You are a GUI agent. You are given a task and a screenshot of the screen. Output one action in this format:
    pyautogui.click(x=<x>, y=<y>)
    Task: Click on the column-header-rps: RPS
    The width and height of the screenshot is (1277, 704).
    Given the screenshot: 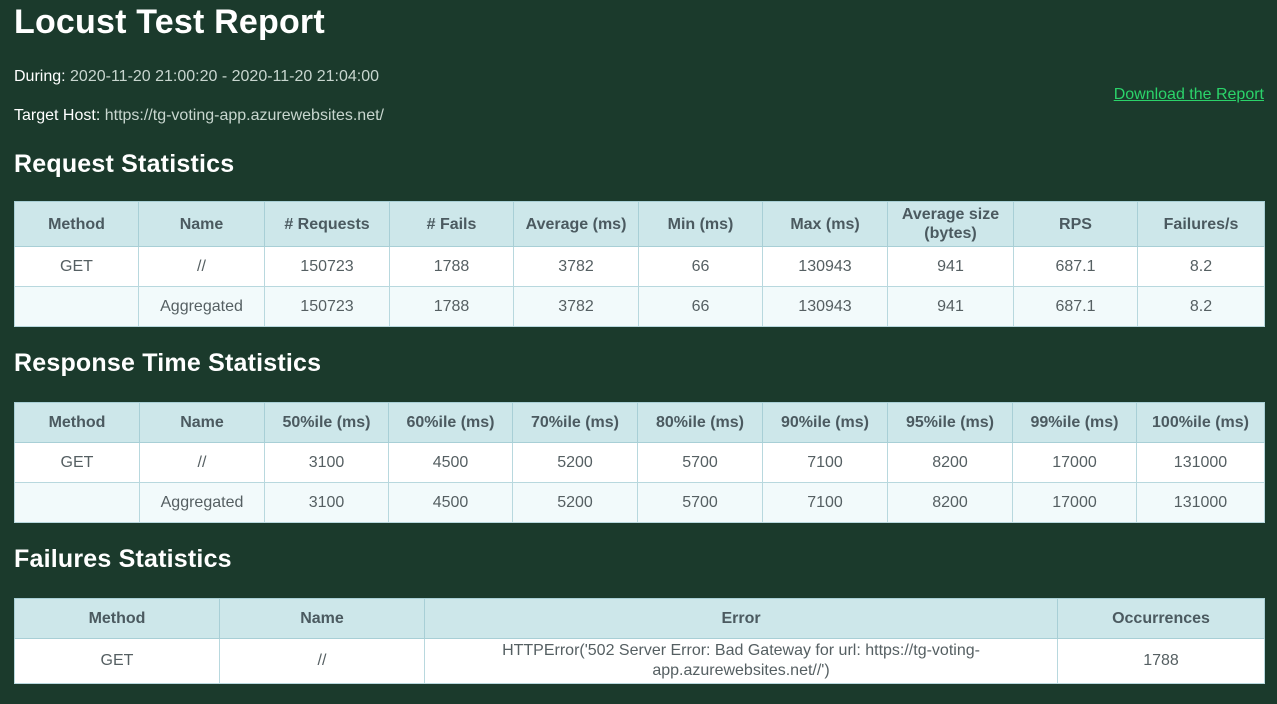 What is the action you would take?
    pyautogui.click(x=1075, y=224)
    